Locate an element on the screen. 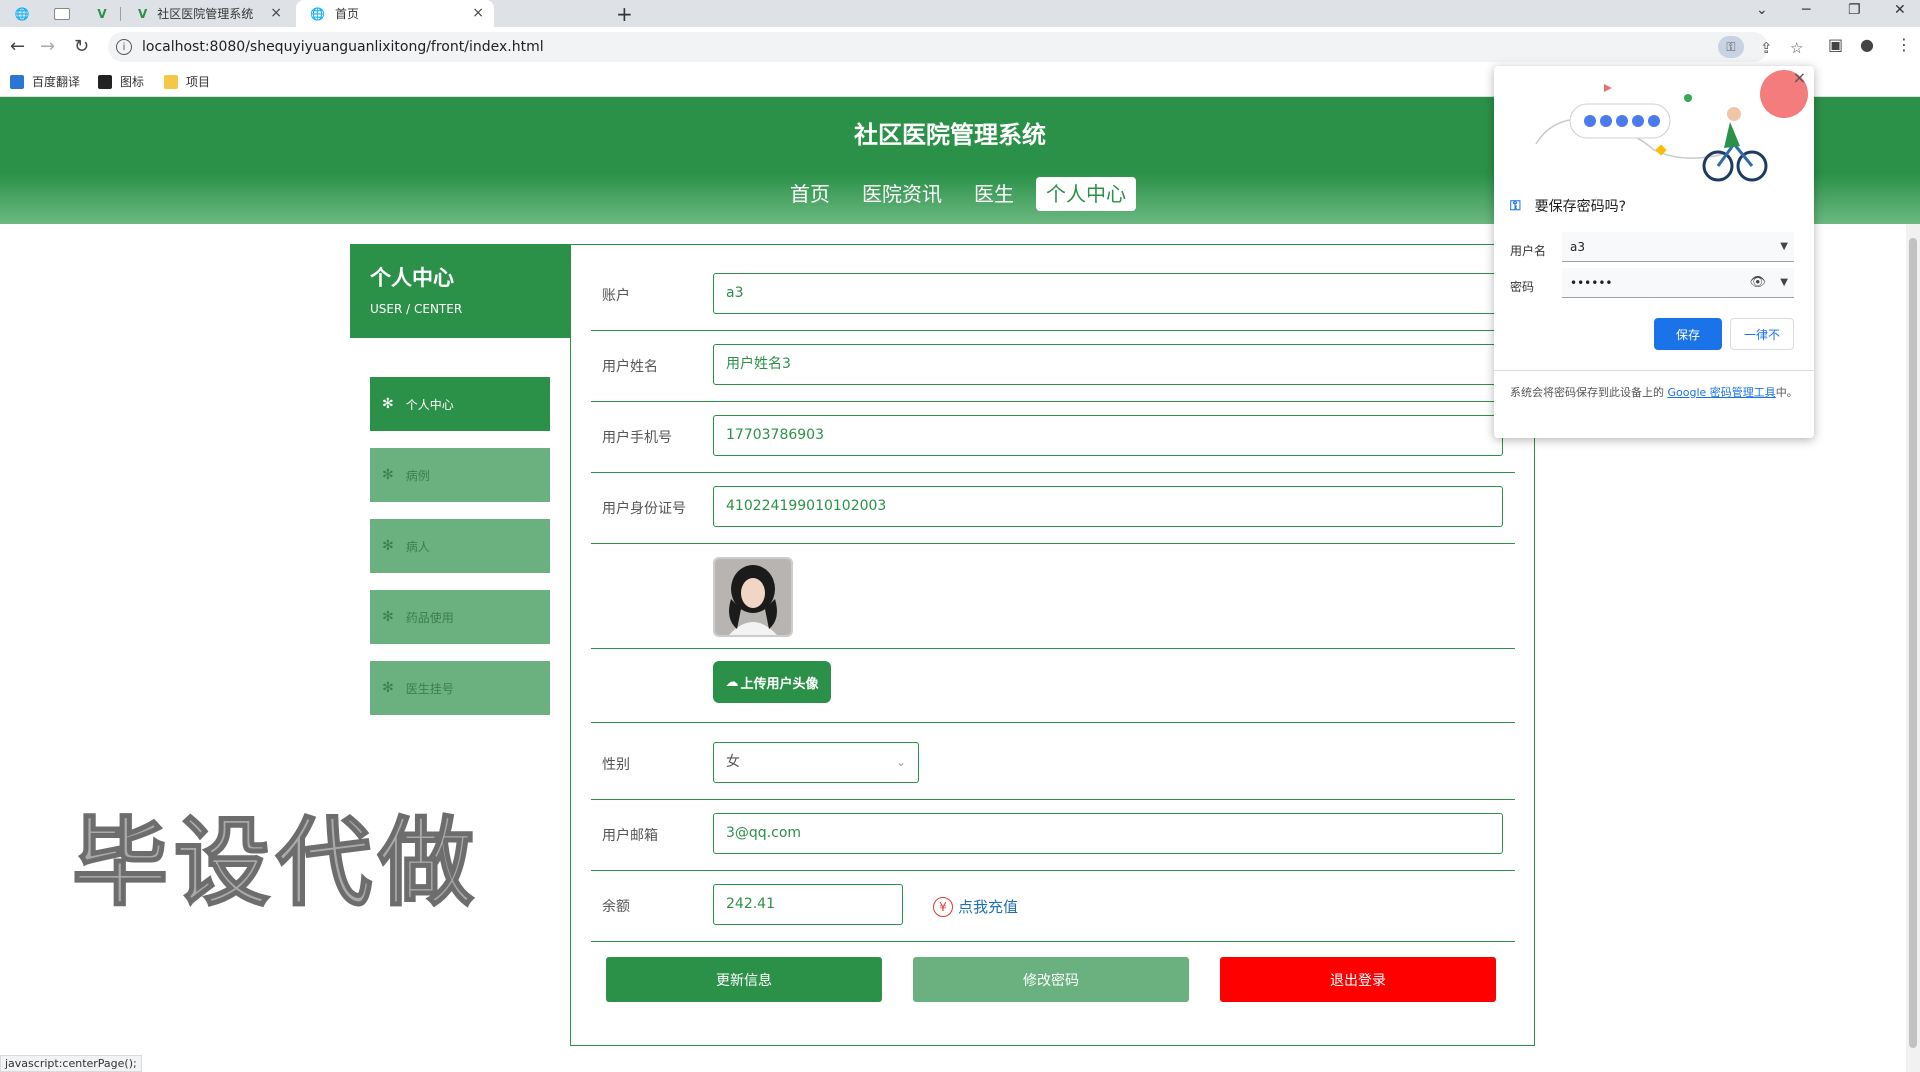 The width and height of the screenshot is (1920, 1072). email-input: 3@qq.com is located at coordinates (1108, 833).